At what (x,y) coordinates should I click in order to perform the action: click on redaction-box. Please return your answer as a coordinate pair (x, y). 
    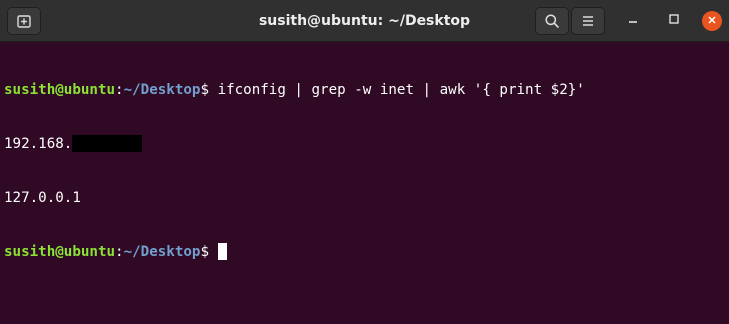
    Looking at the image, I should click on (107, 143).